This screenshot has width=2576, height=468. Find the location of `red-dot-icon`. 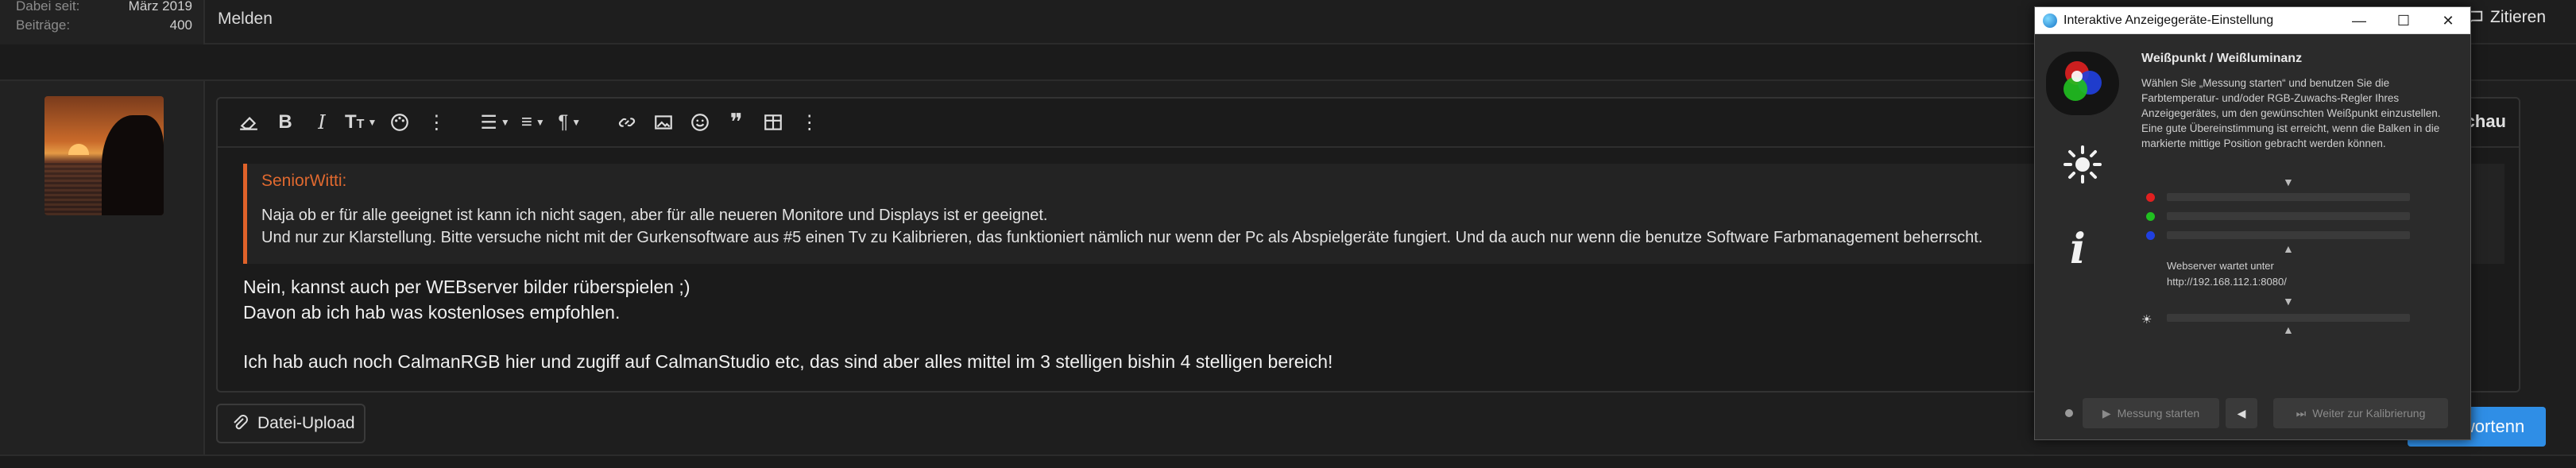

red-dot-icon is located at coordinates (2150, 197).